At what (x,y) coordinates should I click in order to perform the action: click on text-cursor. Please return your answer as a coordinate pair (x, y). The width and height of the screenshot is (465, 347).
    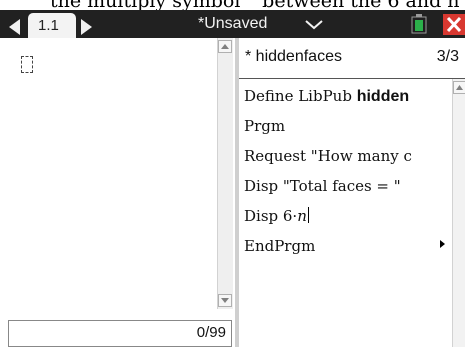
    Looking at the image, I should click on (308, 215).